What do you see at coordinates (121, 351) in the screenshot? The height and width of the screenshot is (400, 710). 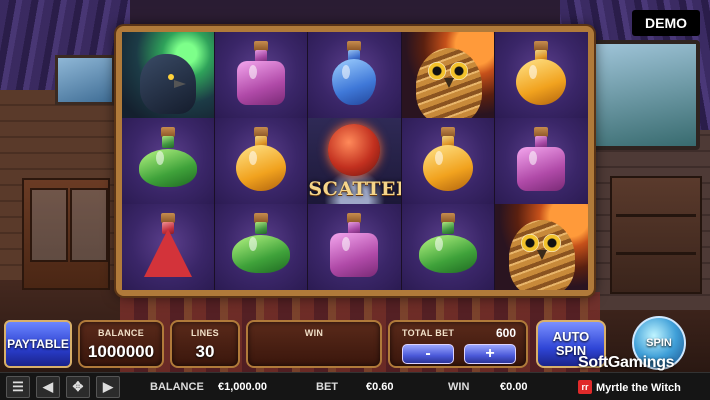 I see `balance-value: 1000000` at bounding box center [121, 351].